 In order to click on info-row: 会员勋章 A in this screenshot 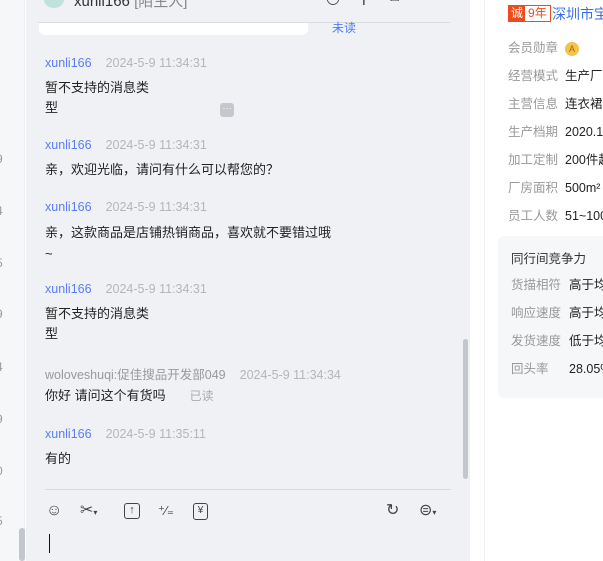, I will do `click(543, 46)`.